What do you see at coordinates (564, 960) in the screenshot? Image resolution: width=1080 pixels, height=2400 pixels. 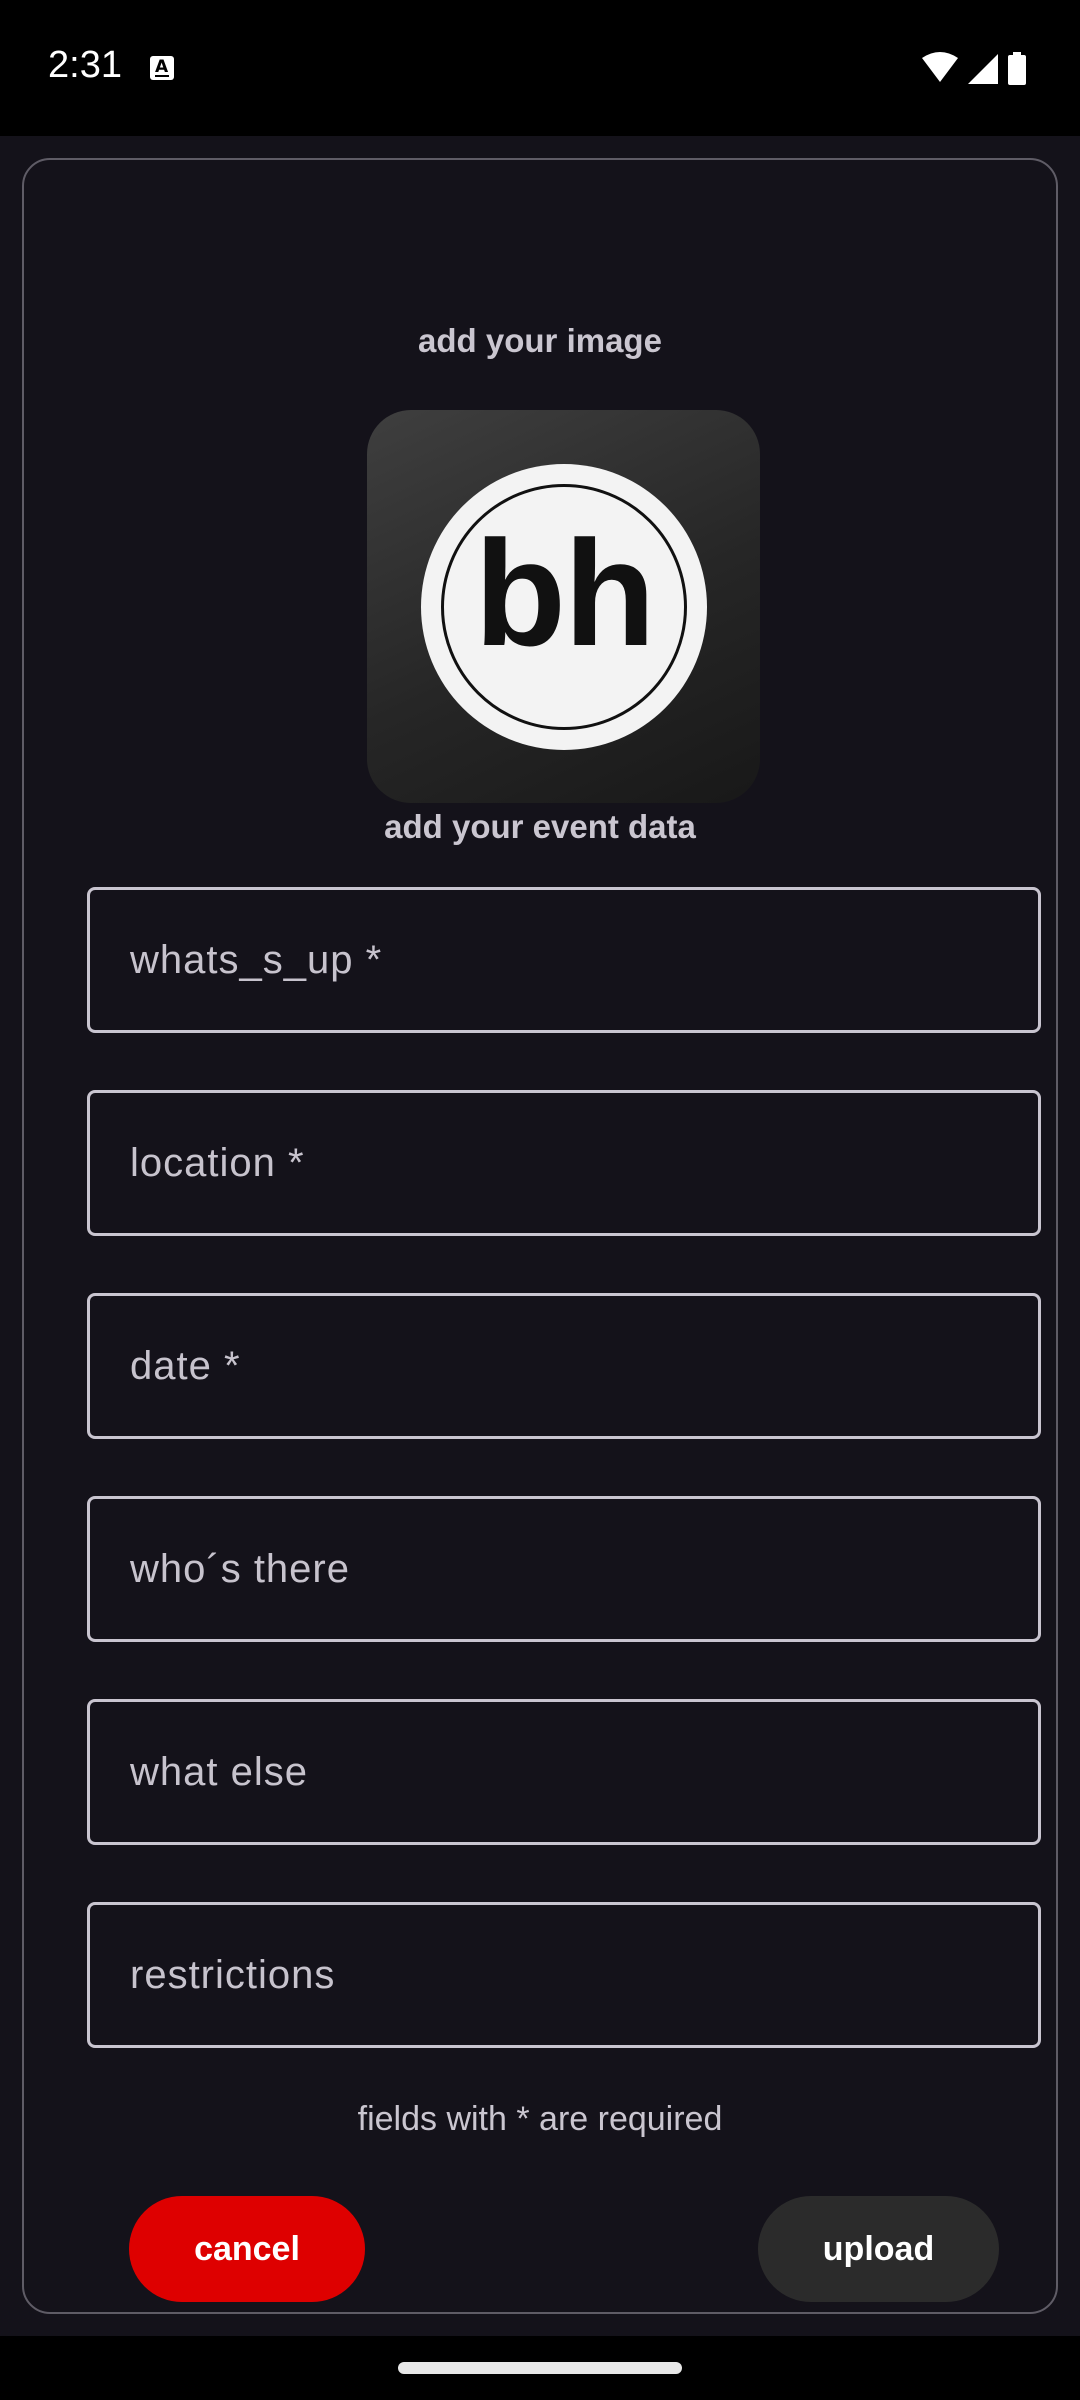 I see `whats-up-field` at bounding box center [564, 960].